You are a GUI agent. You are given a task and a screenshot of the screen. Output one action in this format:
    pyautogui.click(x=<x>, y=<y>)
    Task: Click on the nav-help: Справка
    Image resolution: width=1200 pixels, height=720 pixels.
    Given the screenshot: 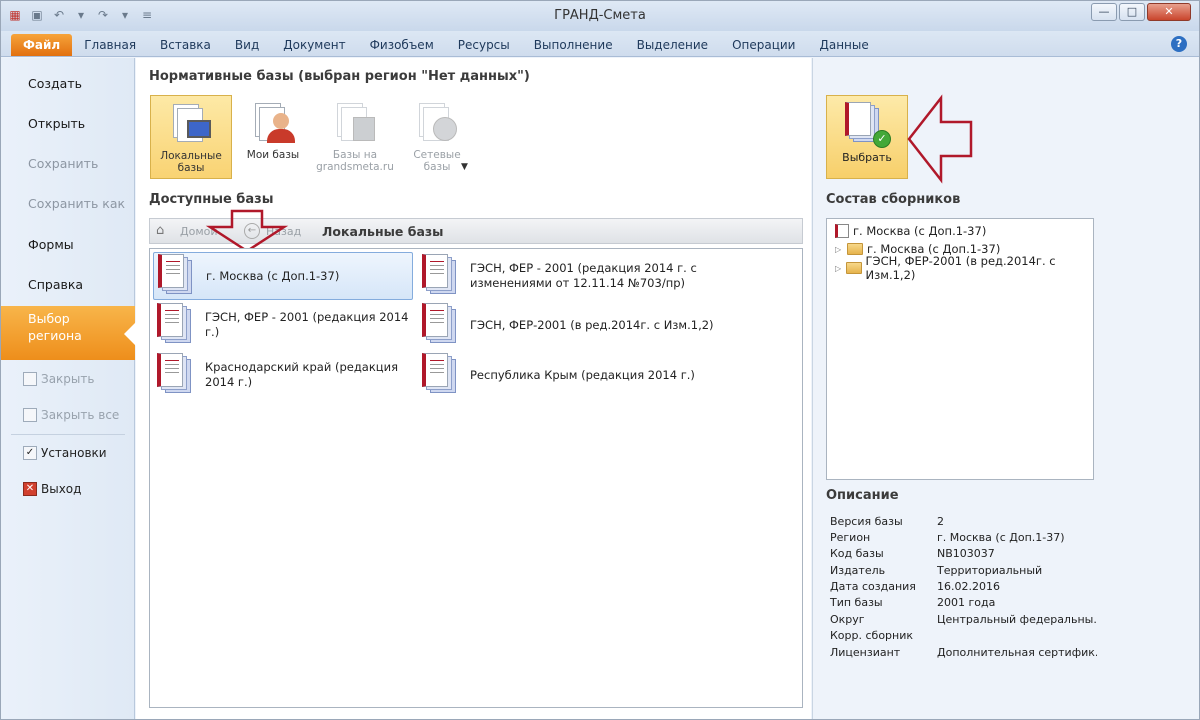 What is the action you would take?
    pyautogui.click(x=68, y=285)
    